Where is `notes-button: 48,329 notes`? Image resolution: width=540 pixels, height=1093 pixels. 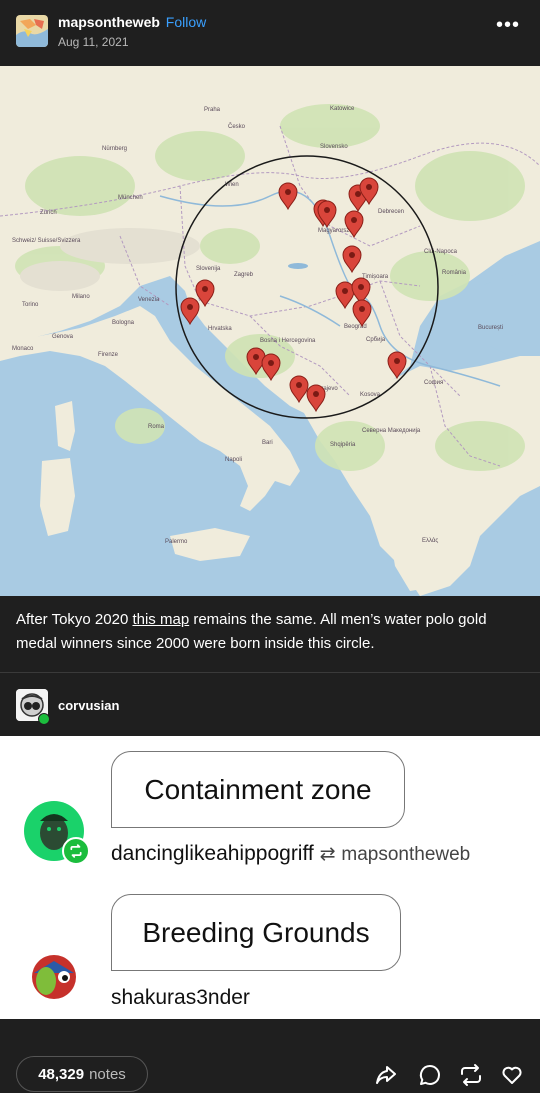 notes-button: 48,329 notes is located at coordinates (82, 1074).